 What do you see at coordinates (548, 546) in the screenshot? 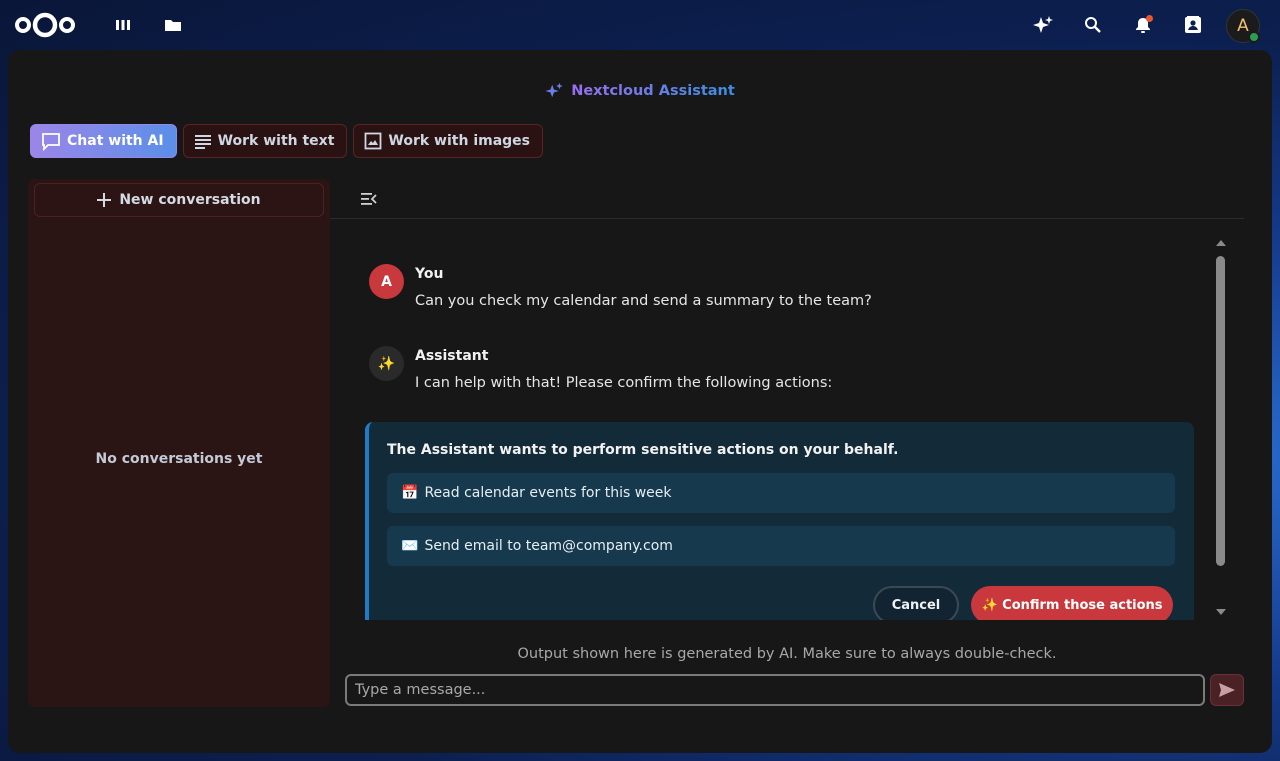
I see `action-label: Send email to team@company.com` at bounding box center [548, 546].